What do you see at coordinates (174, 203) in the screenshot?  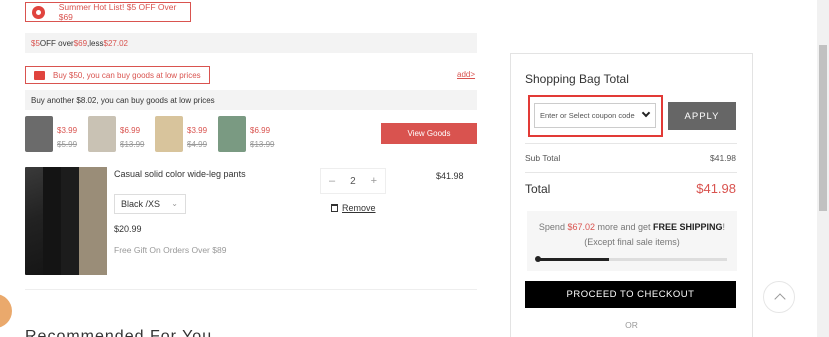 I see `chevron-down-icon: ⌄` at bounding box center [174, 203].